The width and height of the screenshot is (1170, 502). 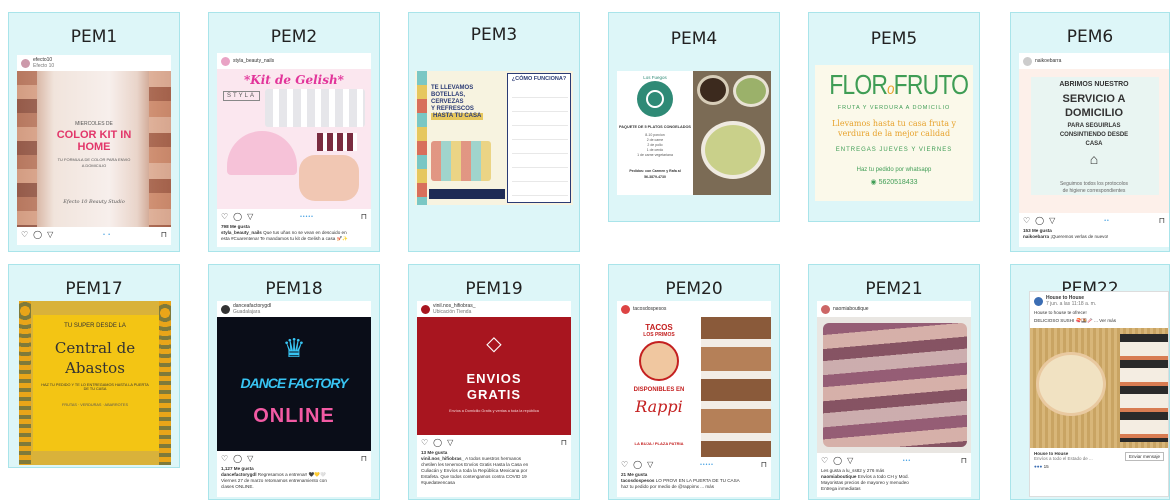 I want to click on phone-number: ◉ 5620518433, so click(x=894, y=182).